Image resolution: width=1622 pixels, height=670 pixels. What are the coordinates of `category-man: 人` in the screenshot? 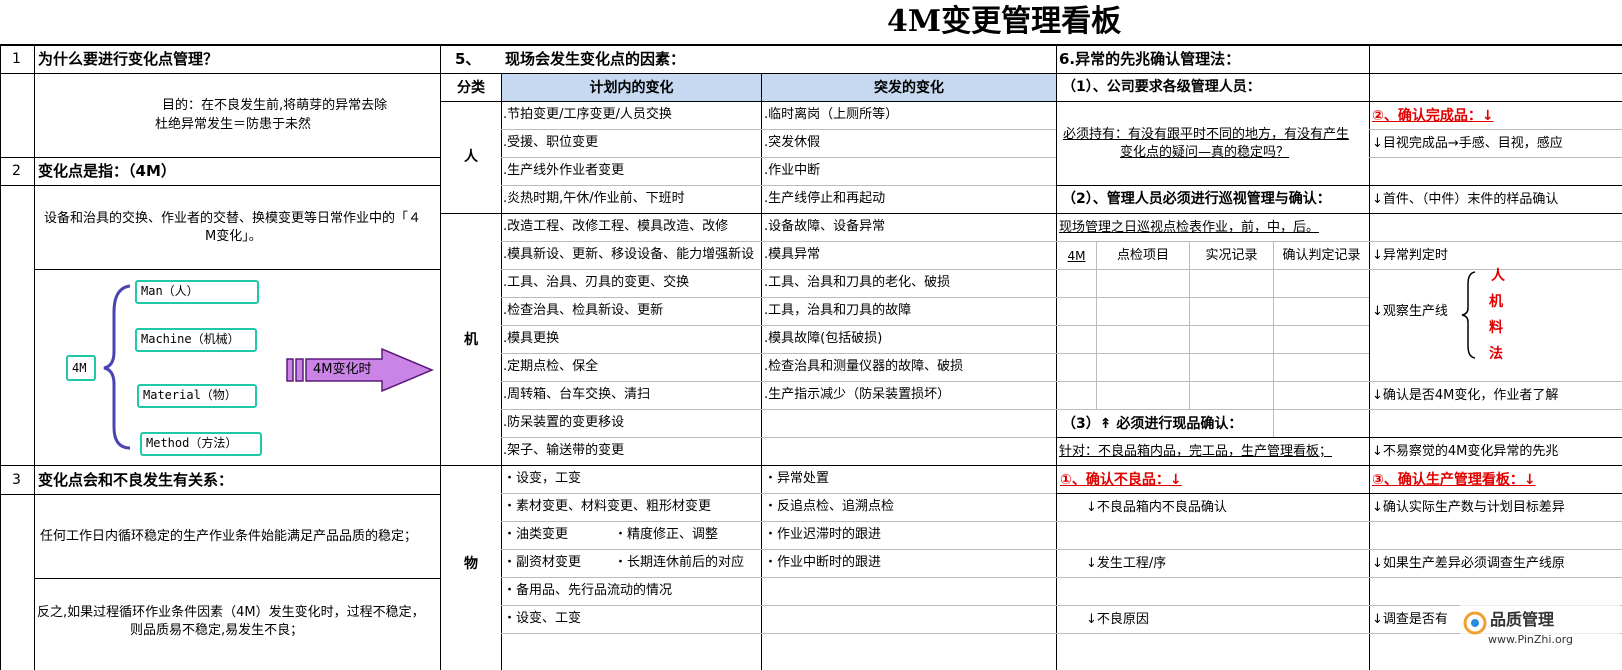 It's located at (471, 157).